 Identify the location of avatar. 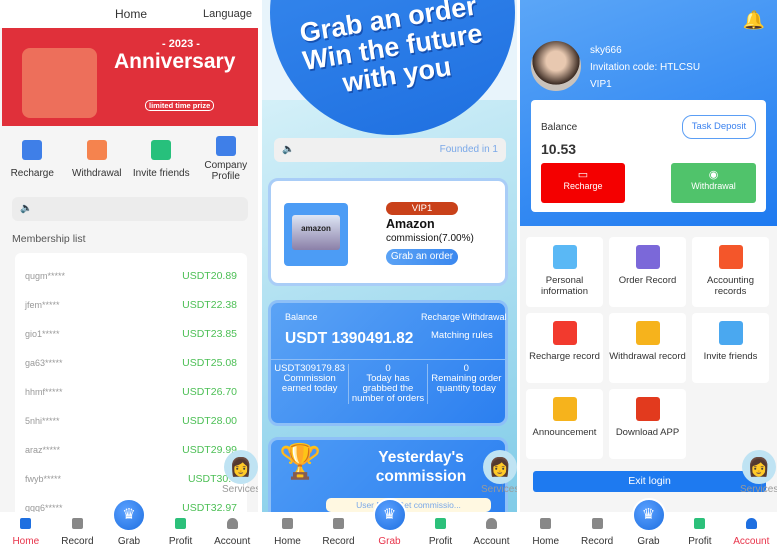
(556, 66).